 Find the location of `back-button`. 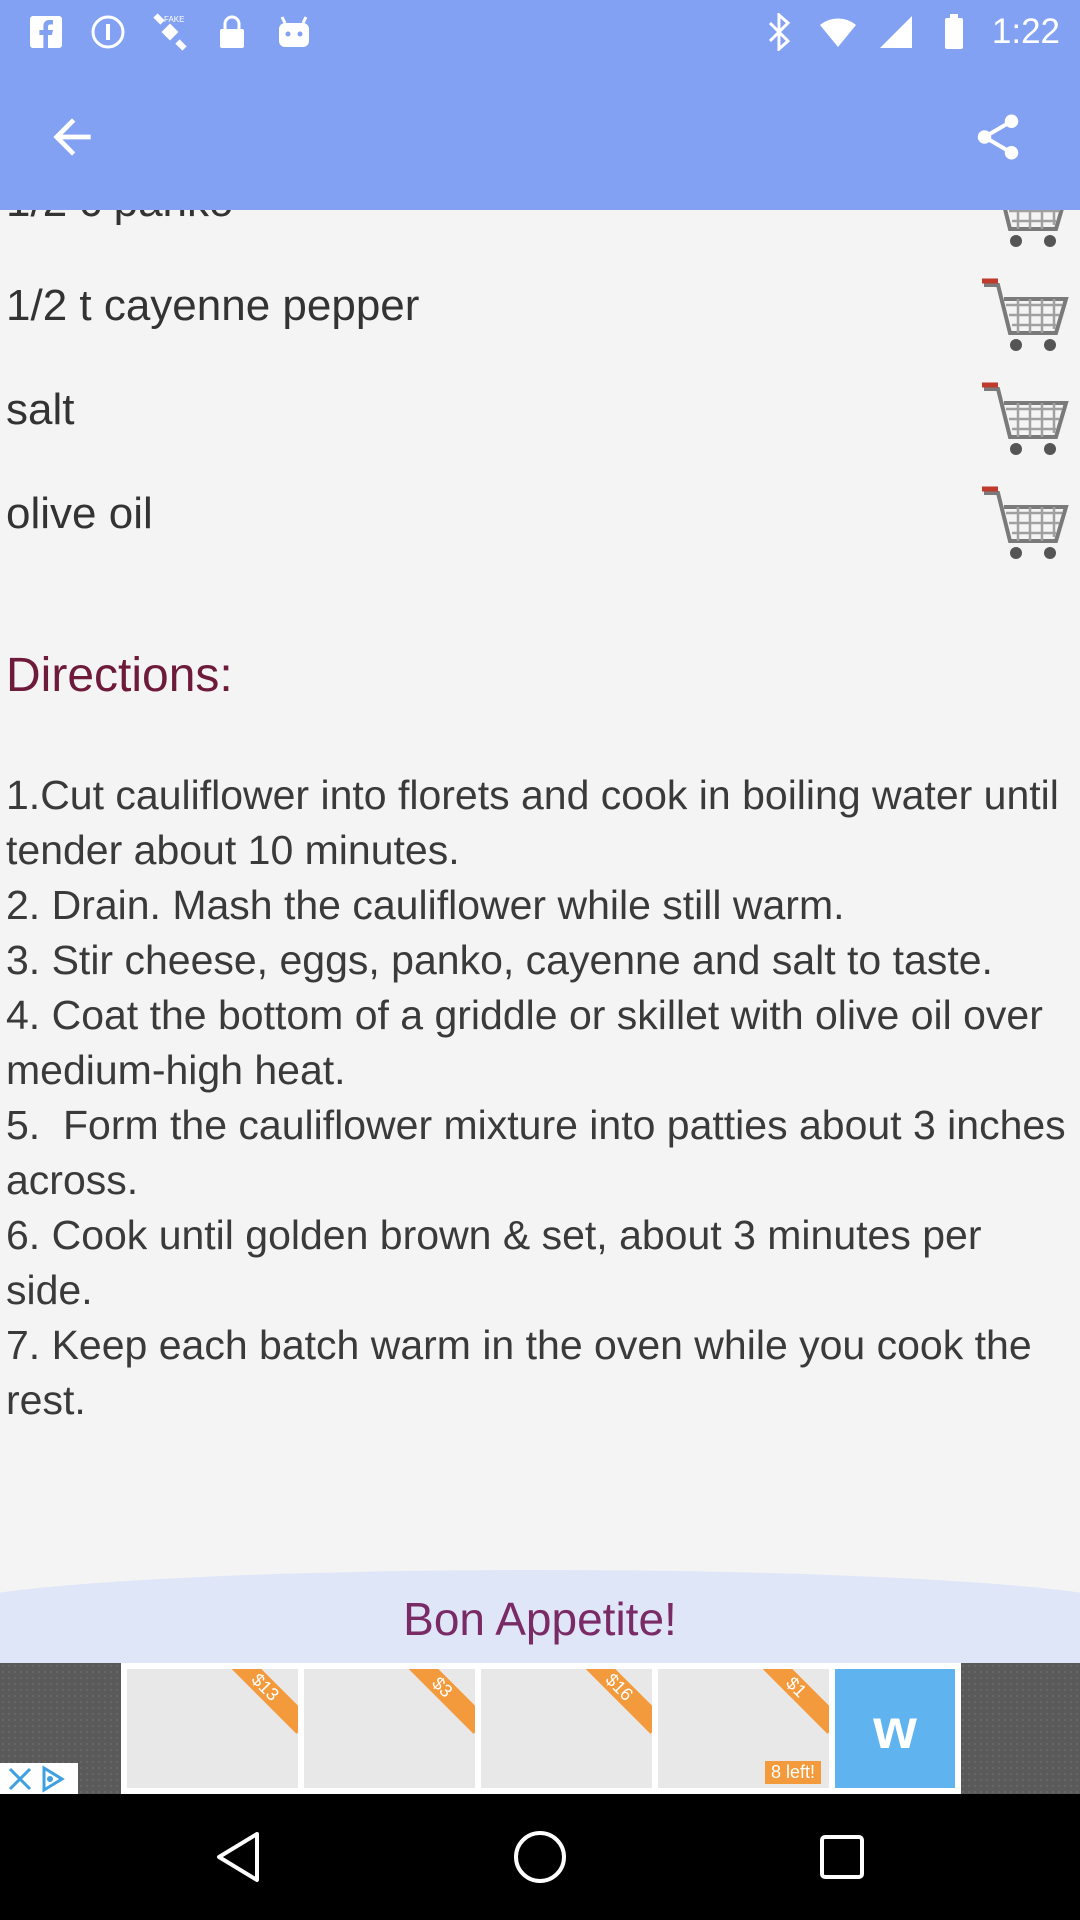

back-button is located at coordinates (72, 137).